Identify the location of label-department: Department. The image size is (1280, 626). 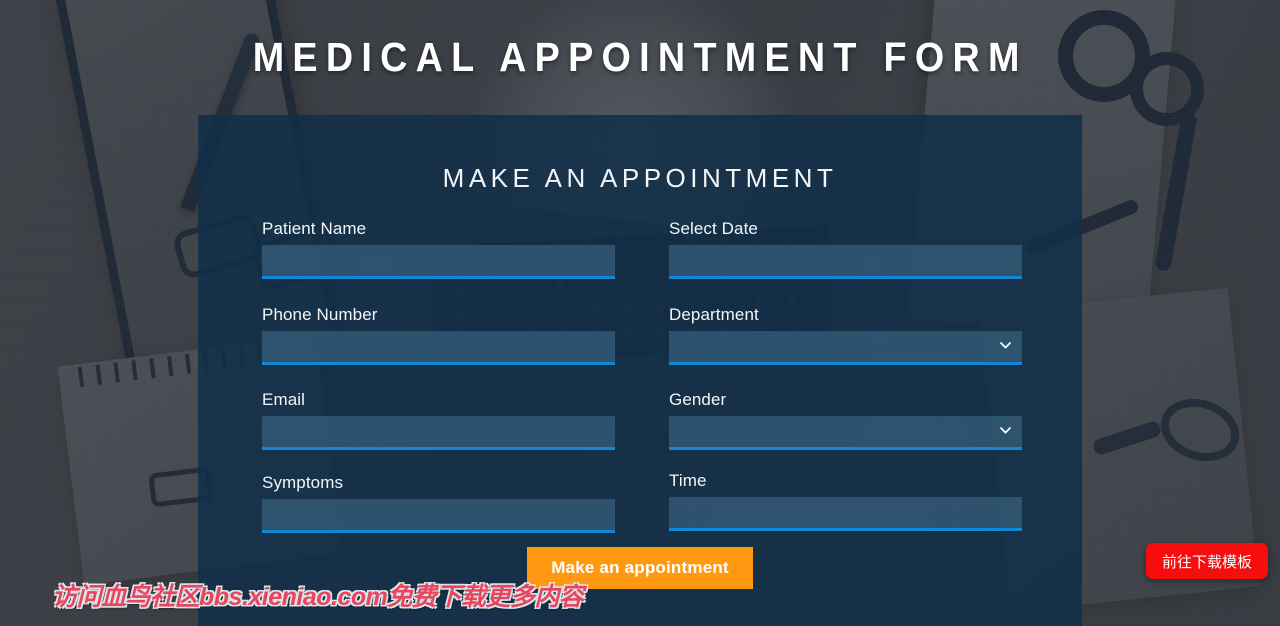
(714, 314).